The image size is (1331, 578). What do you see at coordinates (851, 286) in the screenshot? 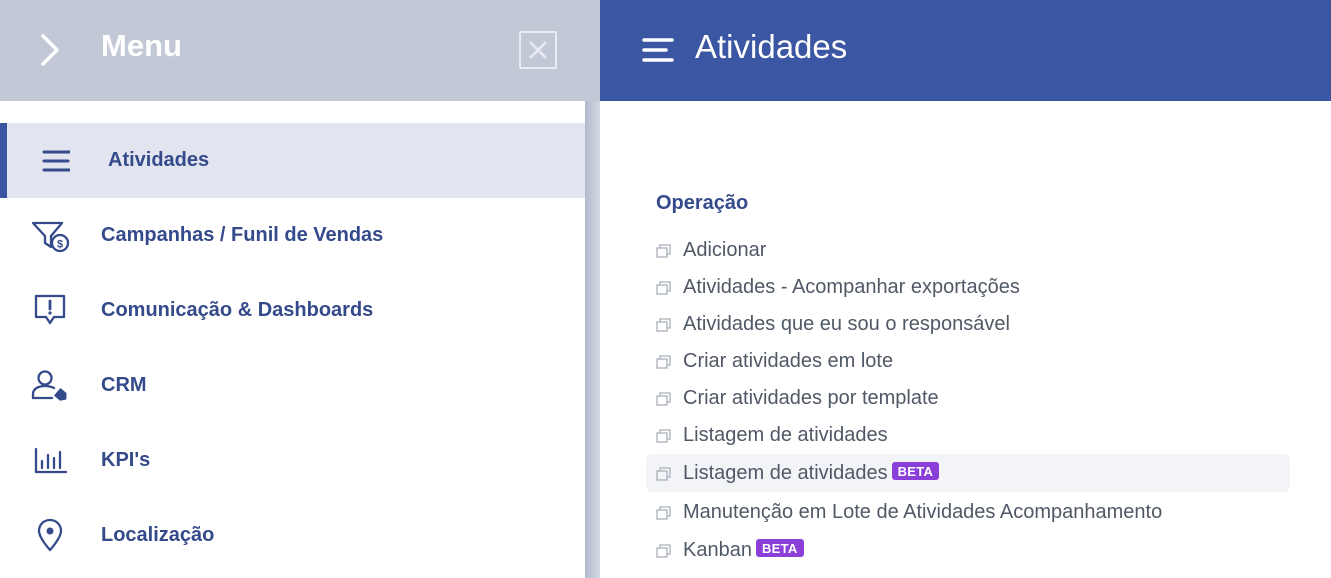
I see `link-label: Atividades - Acompanhar exportações` at bounding box center [851, 286].